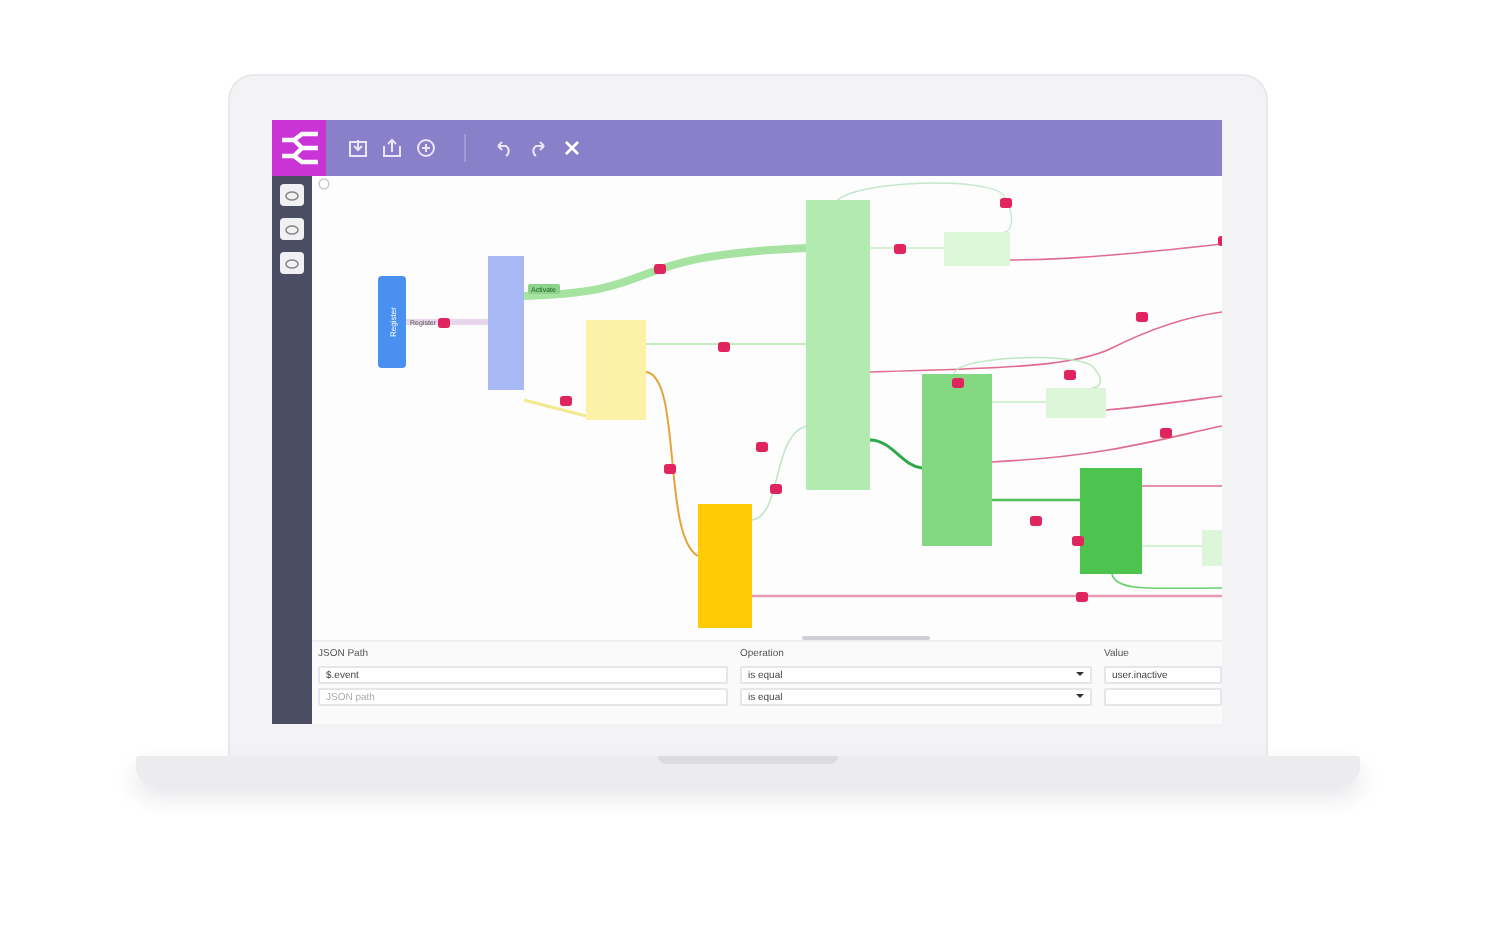 The width and height of the screenshot is (1496, 948). Describe the element at coordinates (866, 638) in the screenshot. I see `scrollbar` at that location.